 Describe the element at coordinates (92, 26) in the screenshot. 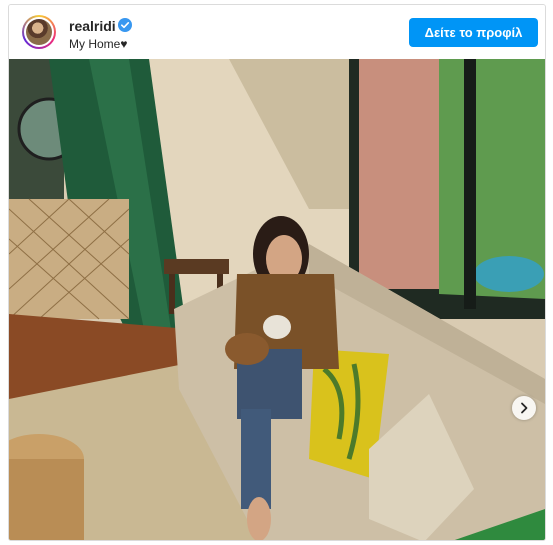

I see `username: realridi` at that location.